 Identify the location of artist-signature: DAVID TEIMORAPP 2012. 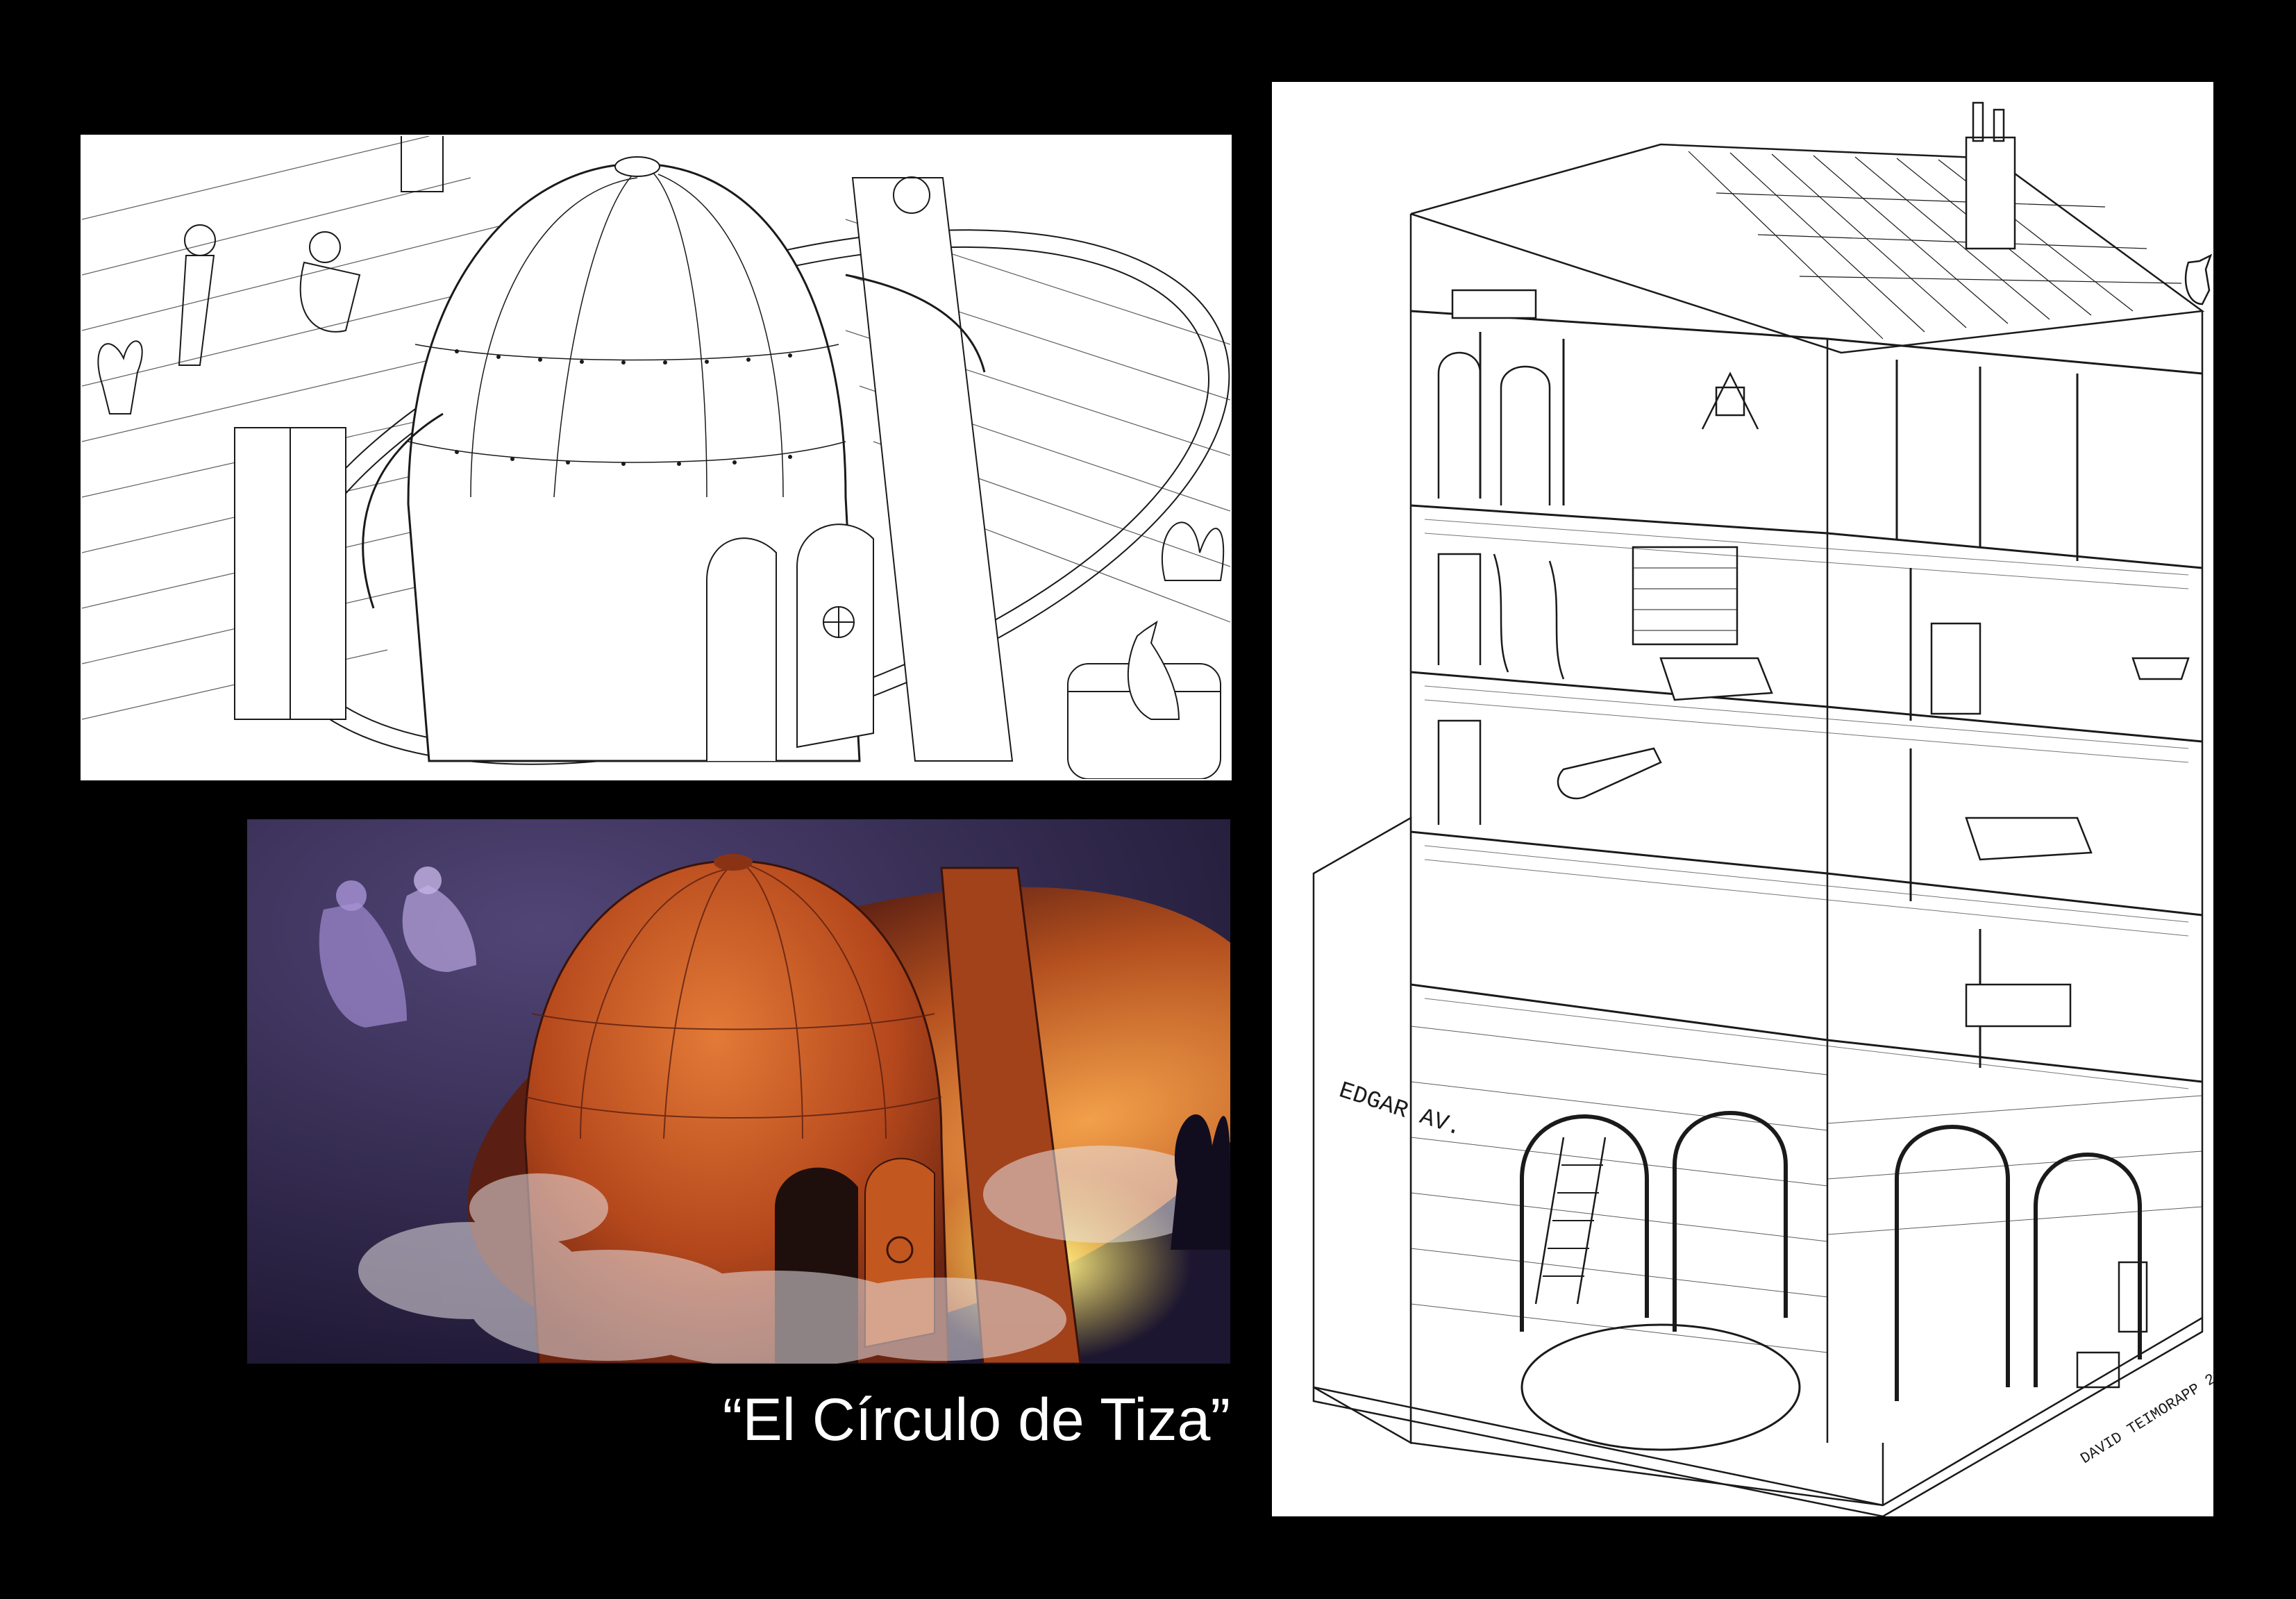
(2145, 1412).